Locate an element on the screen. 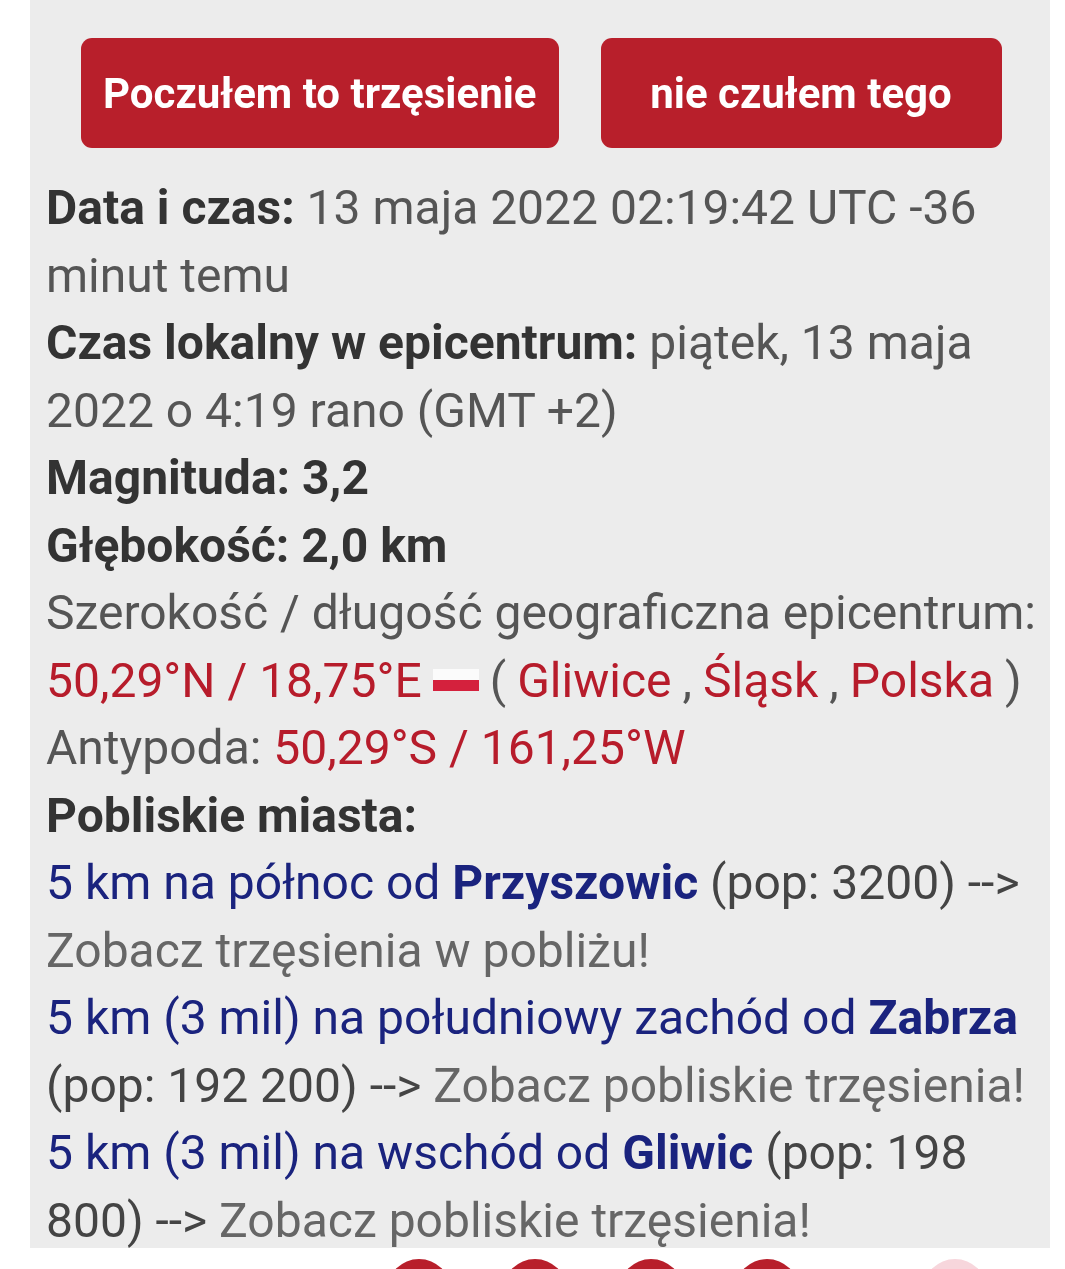 The height and width of the screenshot is (1269, 1065). coordinates-value: 50,29°N / 18,75°E is located at coordinates (234, 680).